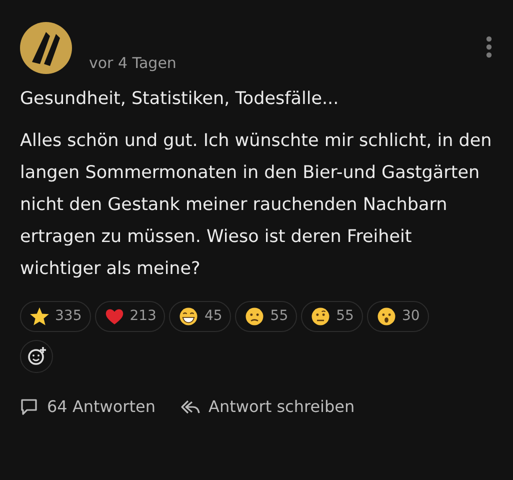 This screenshot has height=480, width=513. What do you see at coordinates (386, 316) in the screenshot?
I see `surprised-face-icon` at bounding box center [386, 316].